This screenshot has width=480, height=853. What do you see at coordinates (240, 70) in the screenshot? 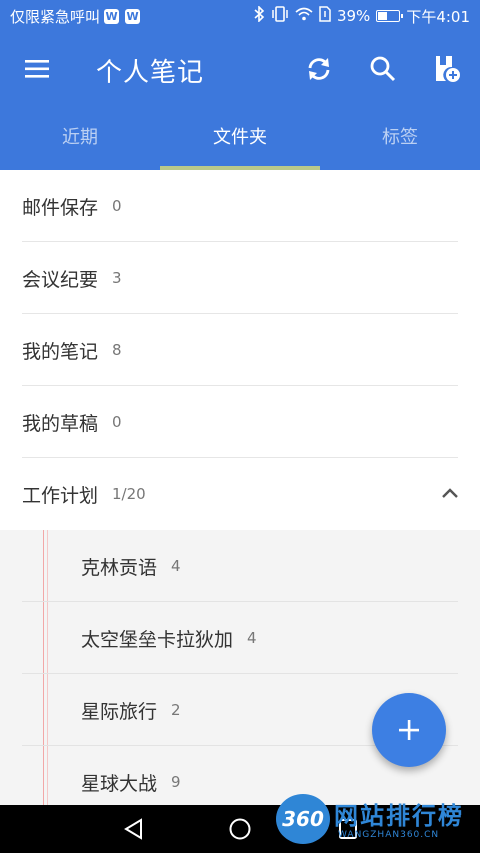
I see `app-bar: 个人笔记` at bounding box center [240, 70].